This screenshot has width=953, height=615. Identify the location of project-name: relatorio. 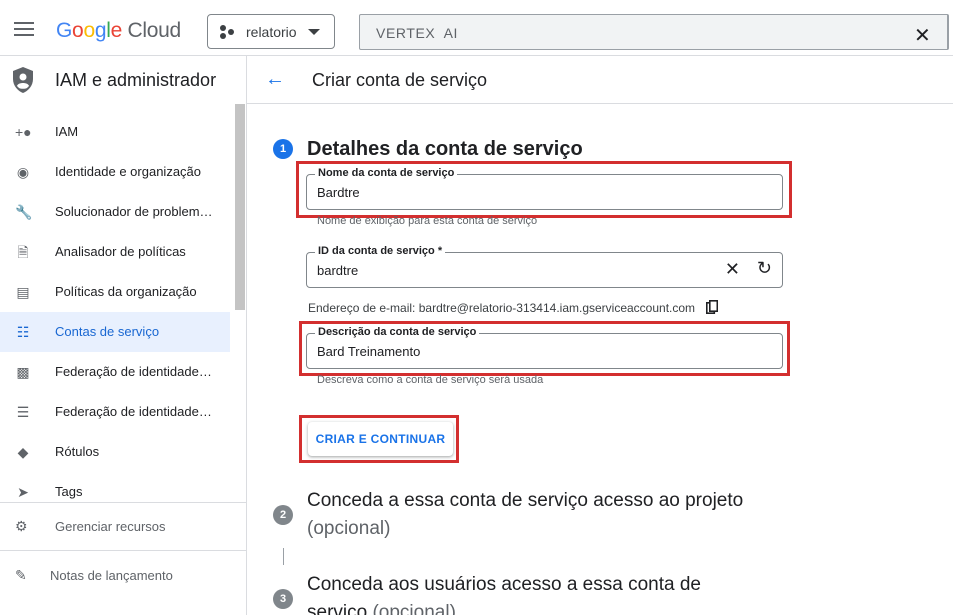
(271, 32).